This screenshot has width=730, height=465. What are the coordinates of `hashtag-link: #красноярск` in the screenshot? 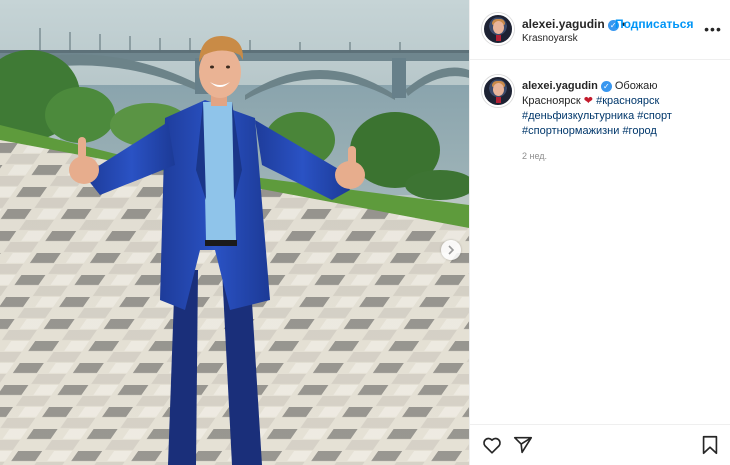 It's located at (627, 101).